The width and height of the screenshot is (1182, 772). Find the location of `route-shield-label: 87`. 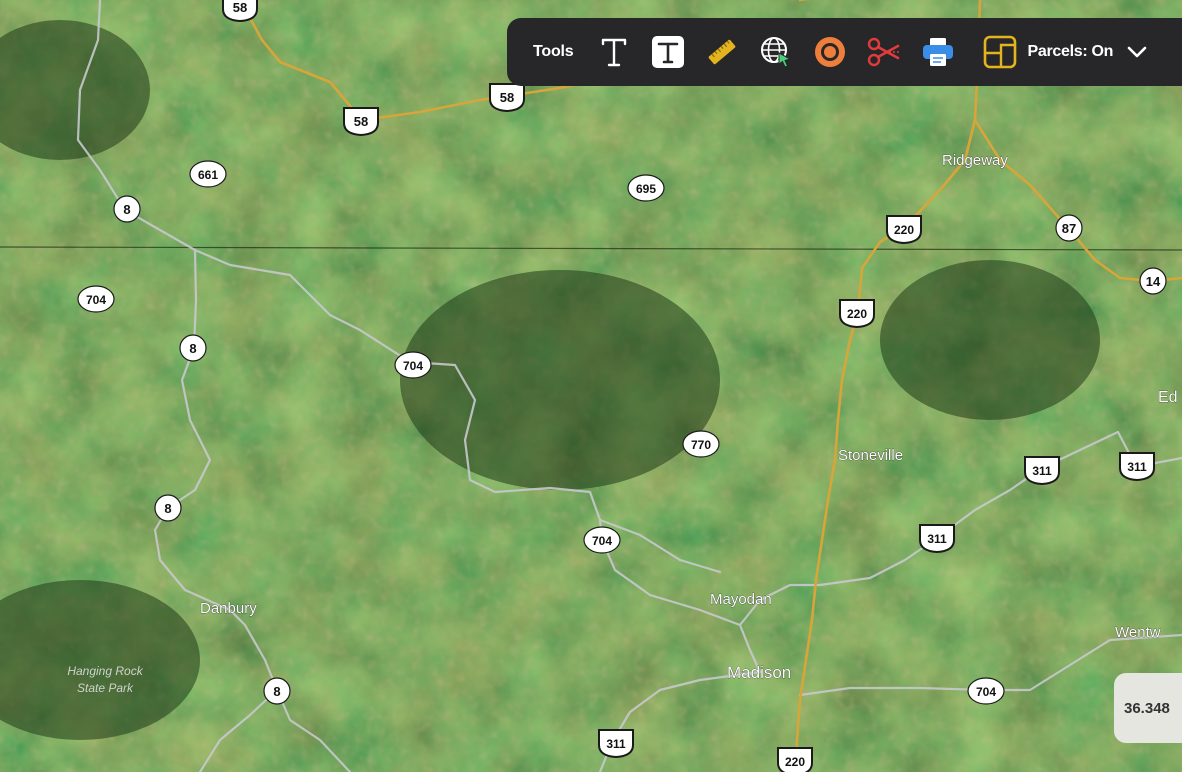

route-shield-label: 87 is located at coordinates (1069, 228).